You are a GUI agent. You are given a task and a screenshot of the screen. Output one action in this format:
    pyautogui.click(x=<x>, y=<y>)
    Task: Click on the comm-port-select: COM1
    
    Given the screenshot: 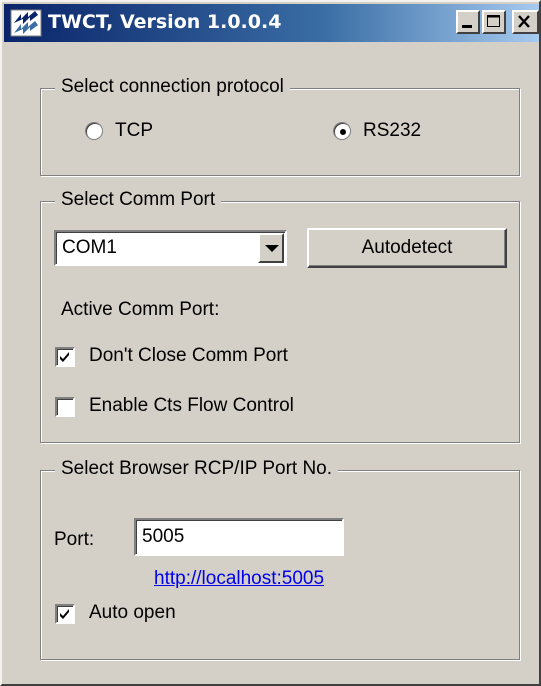 What is the action you would take?
    pyautogui.click(x=170, y=248)
    